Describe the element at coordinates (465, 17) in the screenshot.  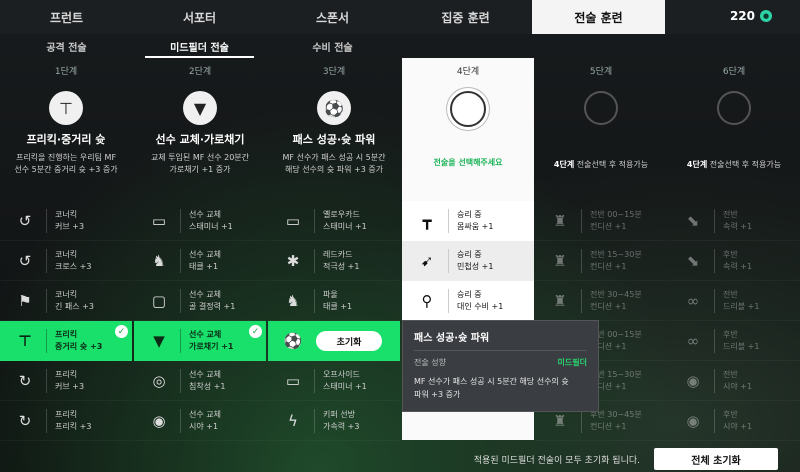
I see `tab-focus-training: 집중 훈련` at that location.